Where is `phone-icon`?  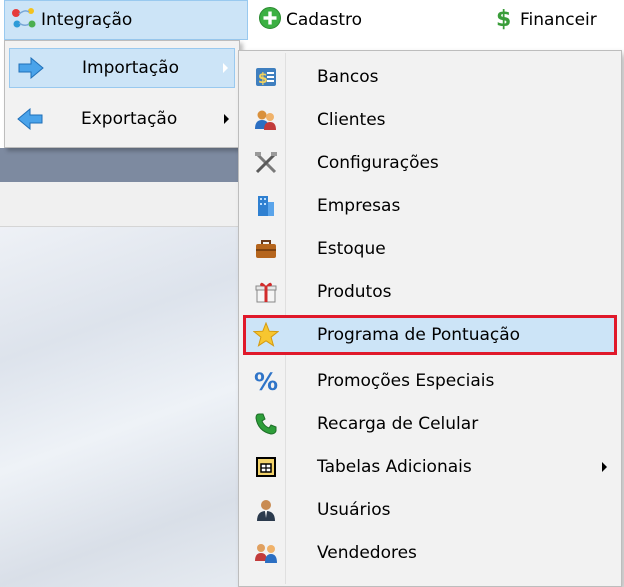 phone-icon is located at coordinates (266, 424).